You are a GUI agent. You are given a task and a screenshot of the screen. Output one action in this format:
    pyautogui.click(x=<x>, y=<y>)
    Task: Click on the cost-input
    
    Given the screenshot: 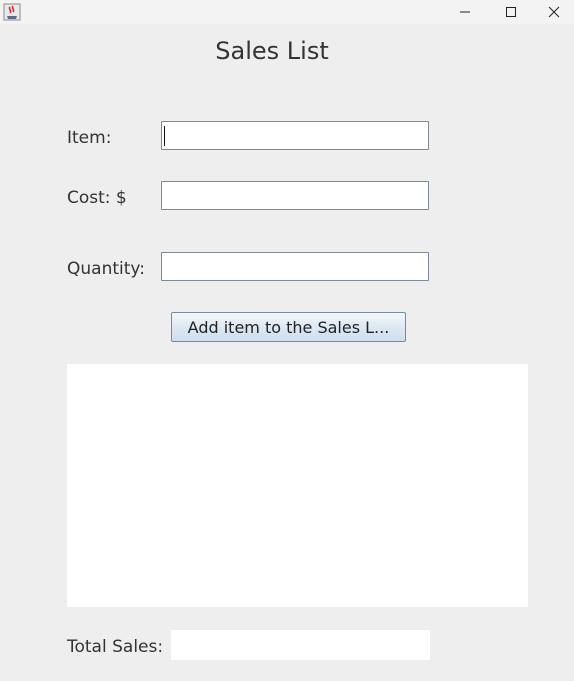 What is the action you would take?
    pyautogui.click(x=295, y=195)
    